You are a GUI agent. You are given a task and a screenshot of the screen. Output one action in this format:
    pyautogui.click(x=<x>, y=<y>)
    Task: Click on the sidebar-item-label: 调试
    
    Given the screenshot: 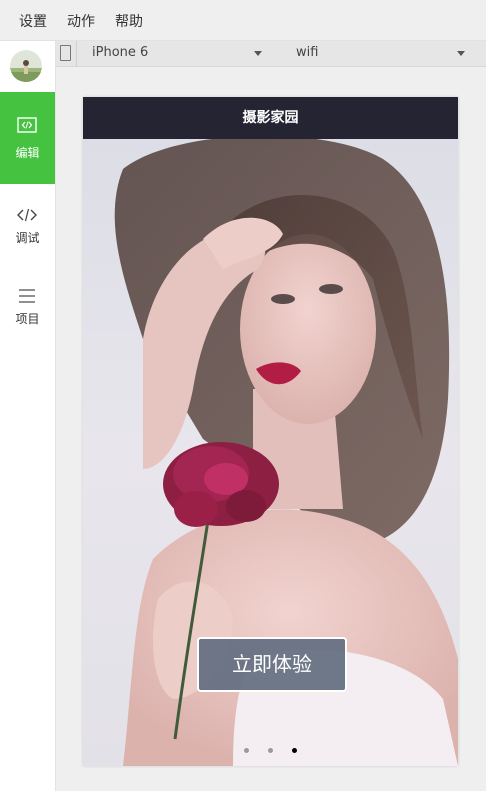 What is the action you would take?
    pyautogui.click(x=27, y=238)
    